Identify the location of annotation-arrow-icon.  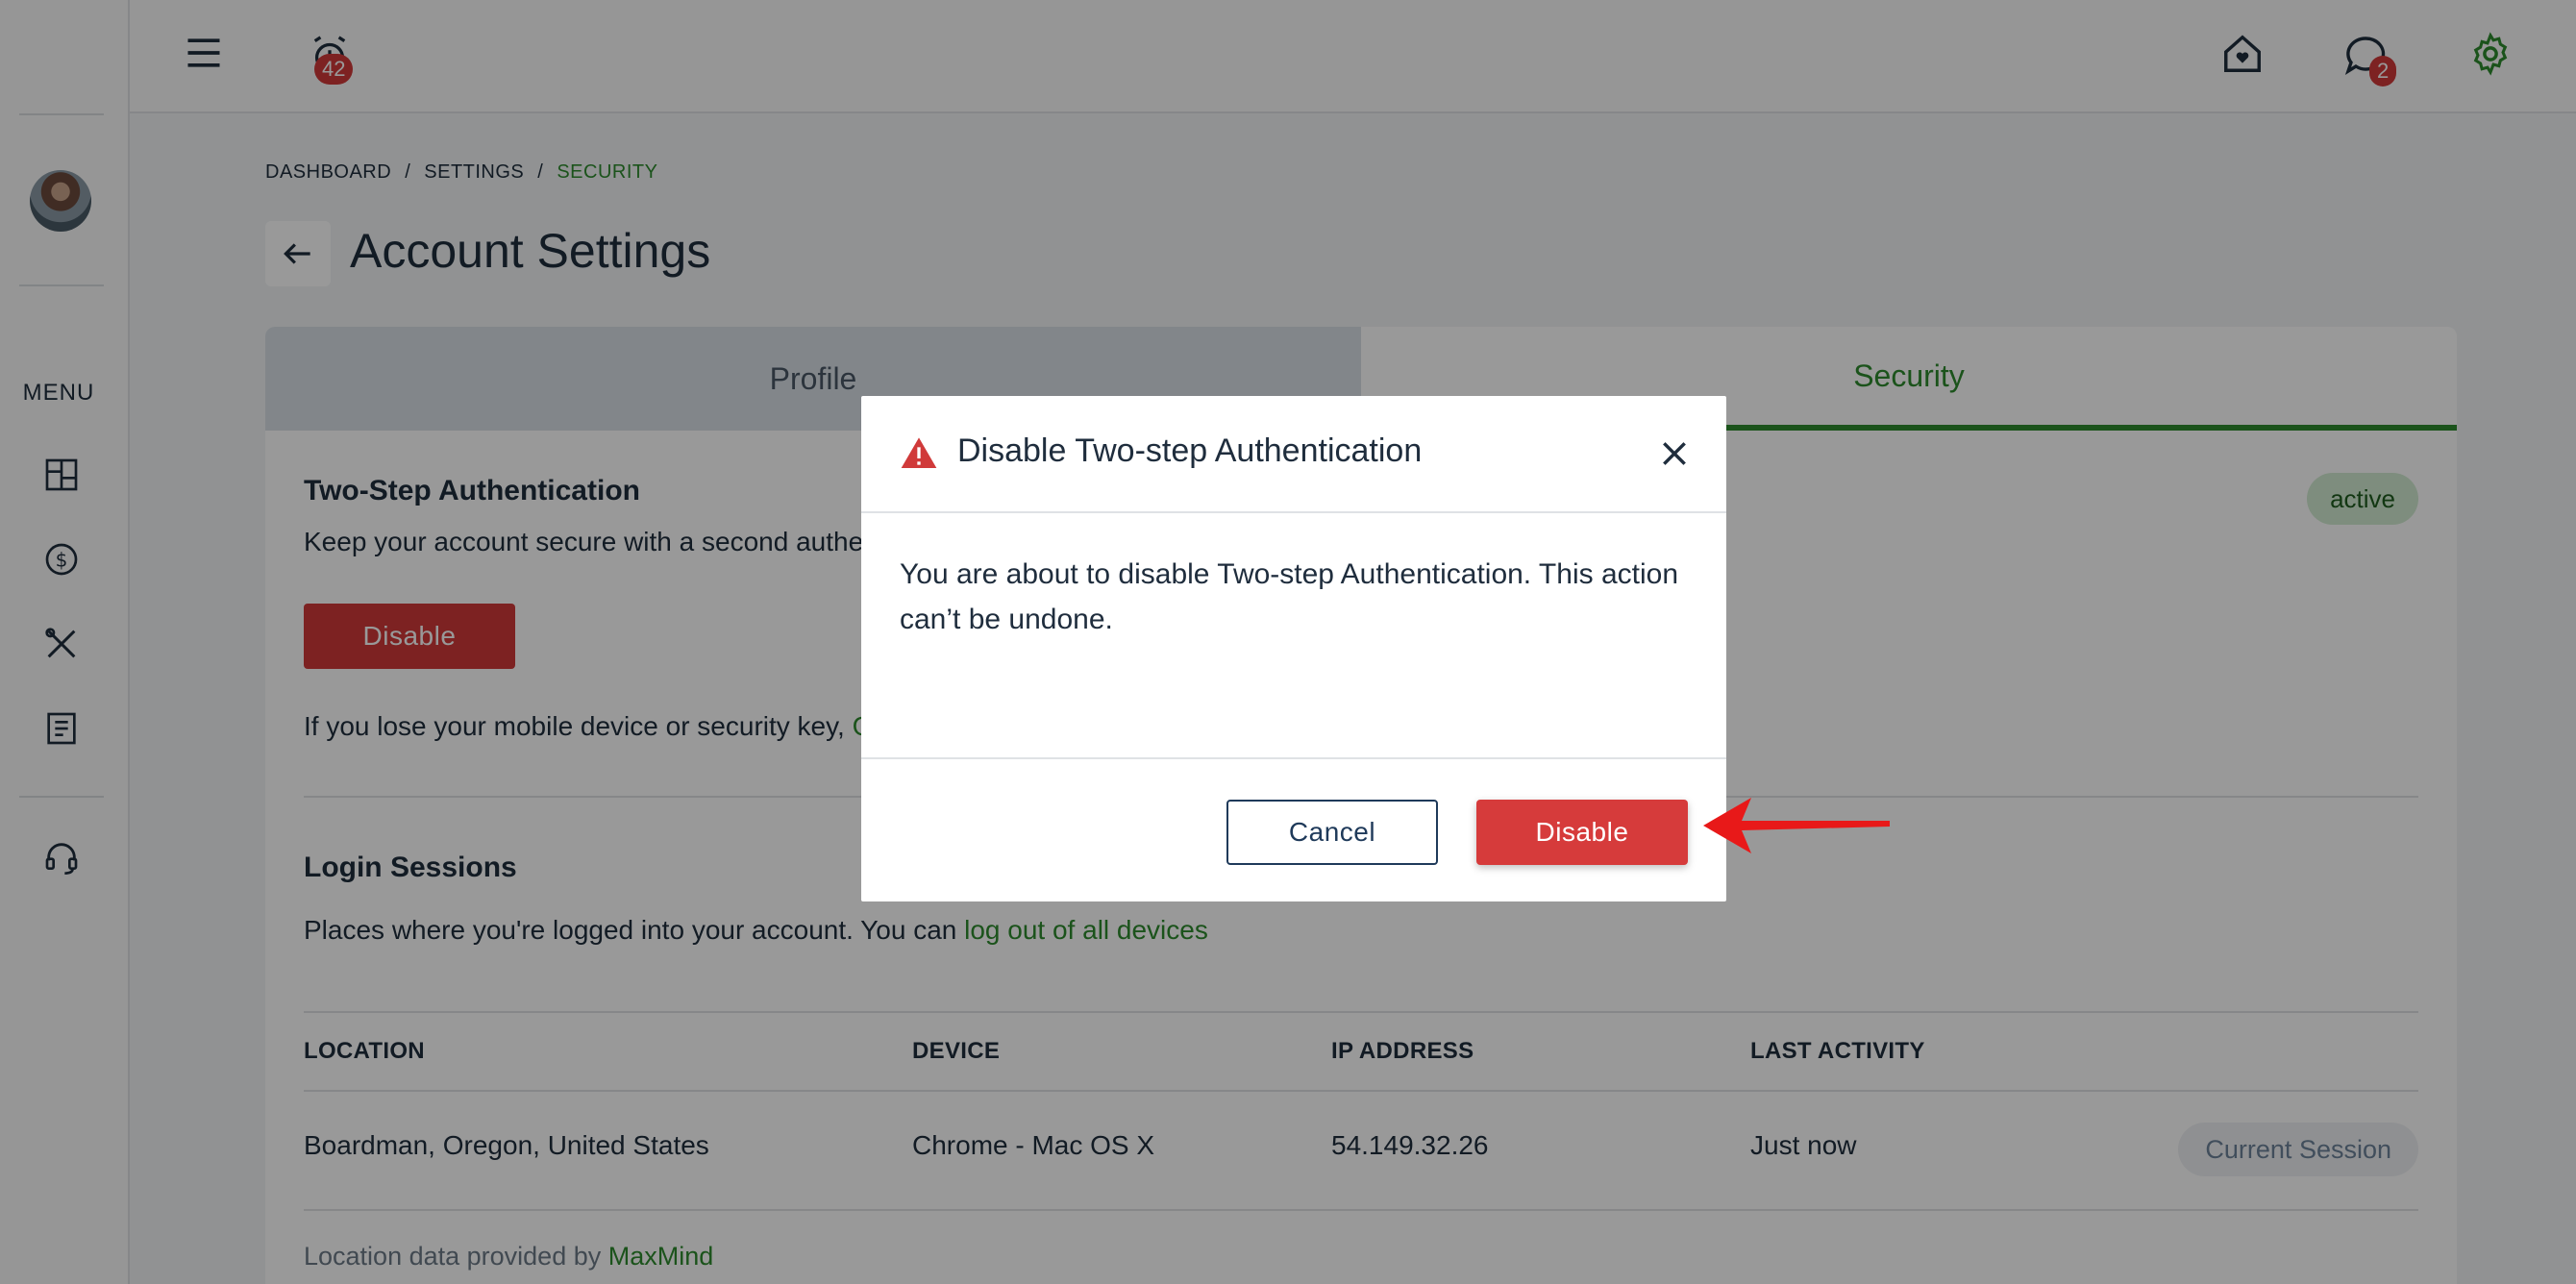
(1796, 825).